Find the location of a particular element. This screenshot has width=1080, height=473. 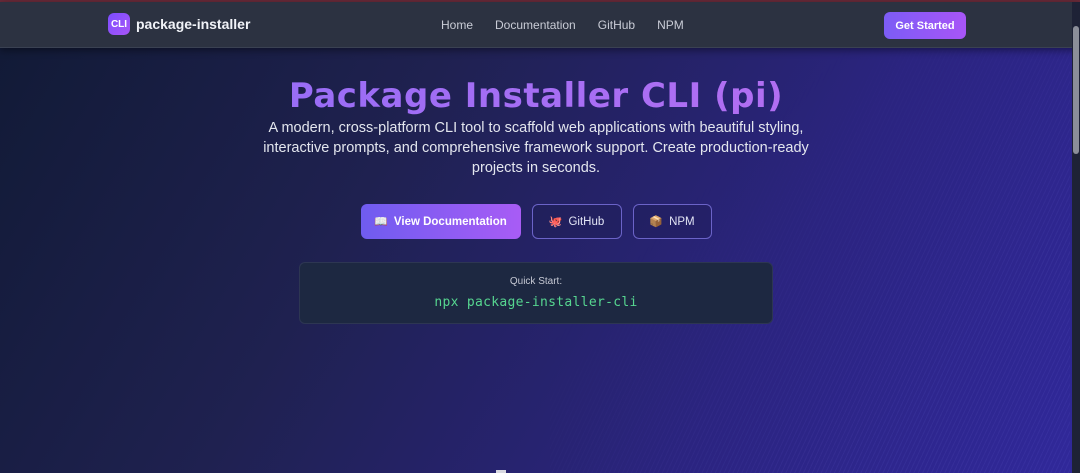

get-started-button: Get Started is located at coordinates (925, 25).